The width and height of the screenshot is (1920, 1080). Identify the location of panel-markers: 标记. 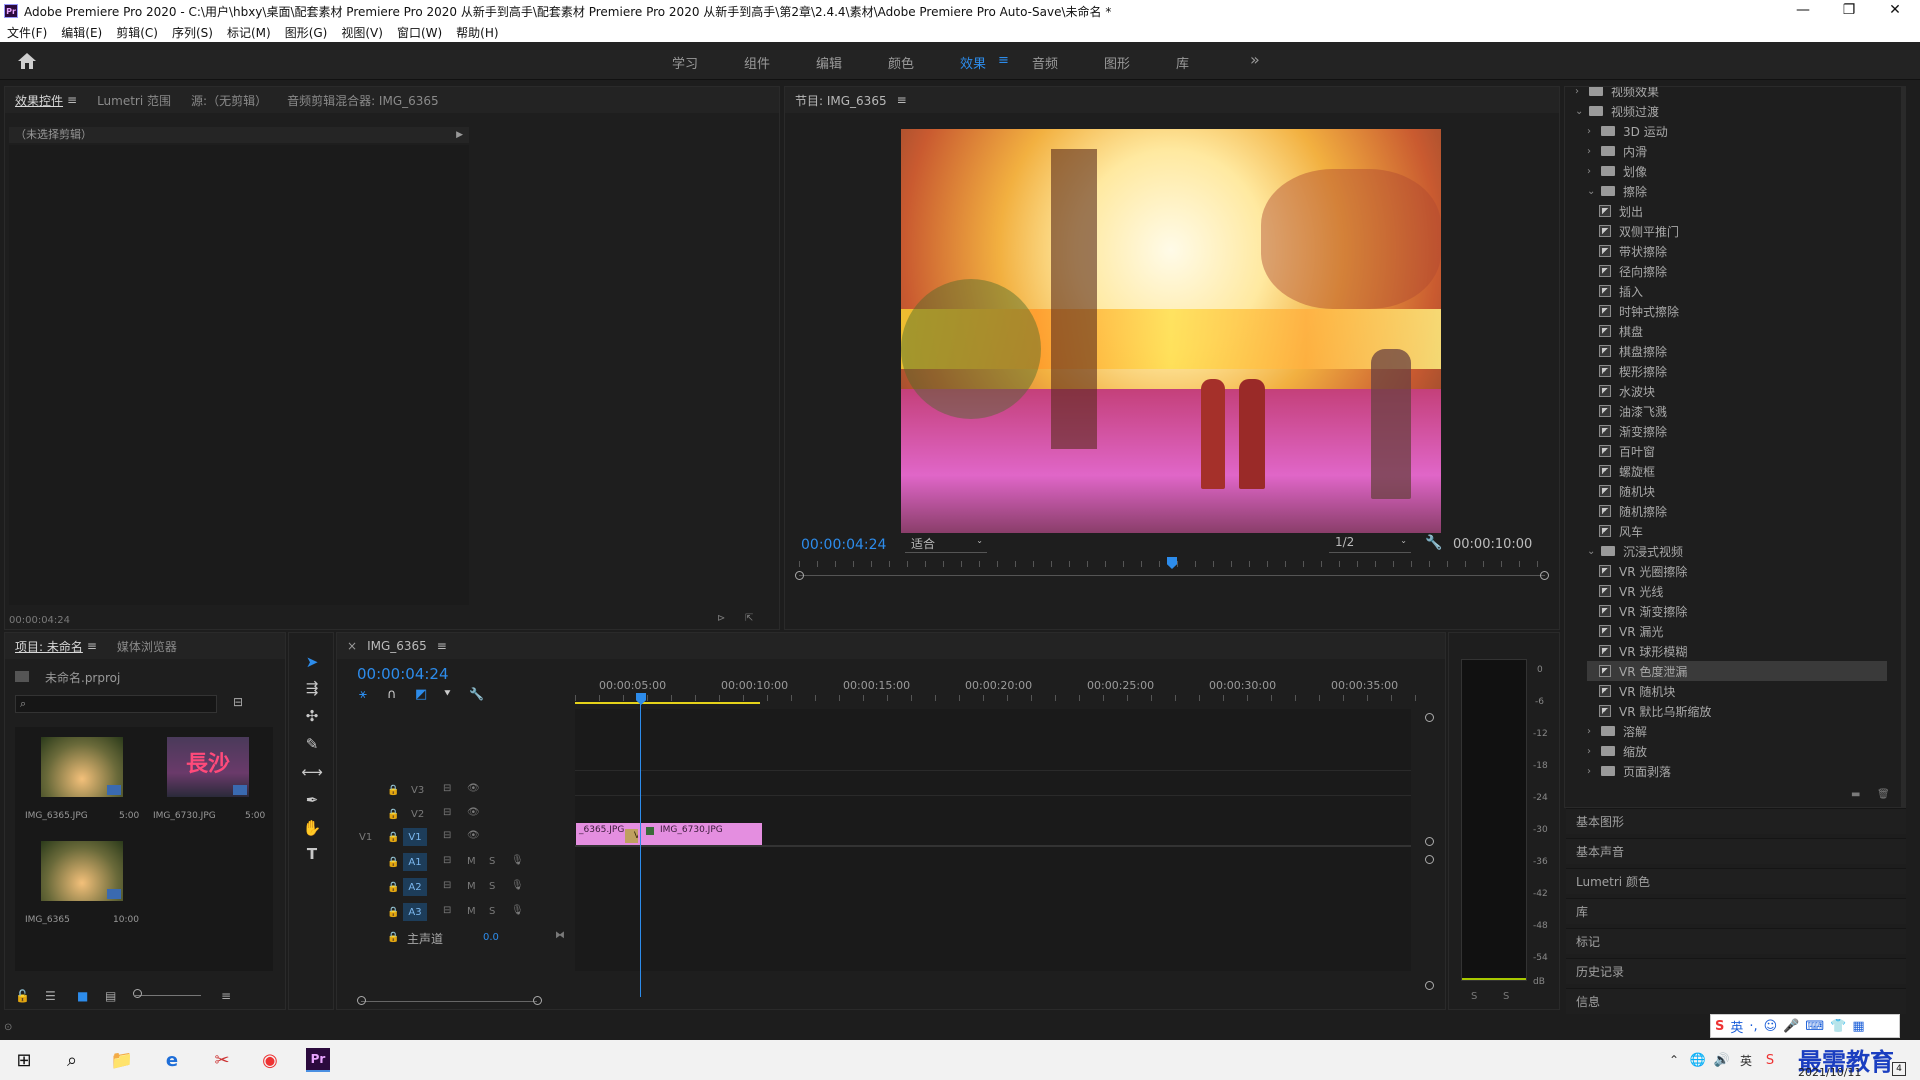
(1736, 941).